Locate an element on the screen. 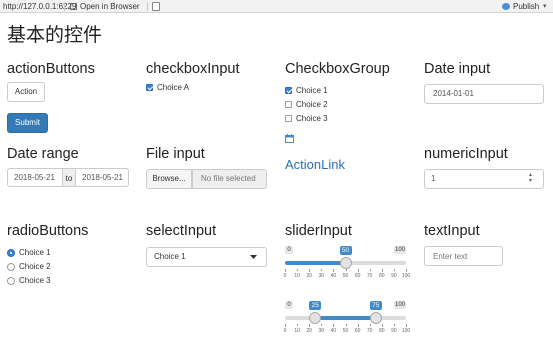 This screenshot has height=361, width=553. select-dropdown: Choice 1 is located at coordinates (206, 257).